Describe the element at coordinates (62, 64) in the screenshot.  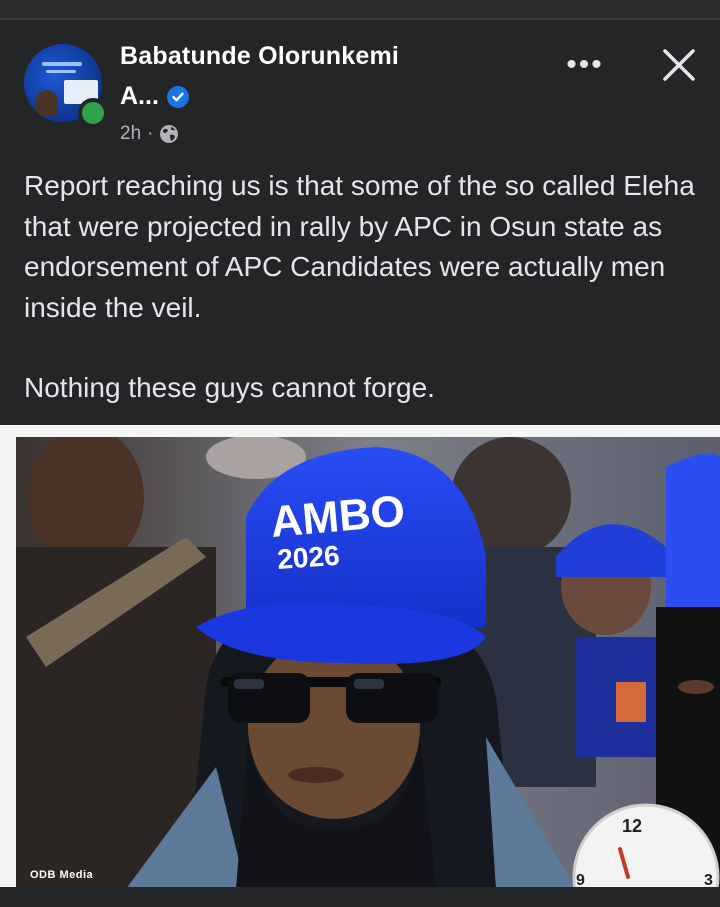
I see `avatar-text-decor` at that location.